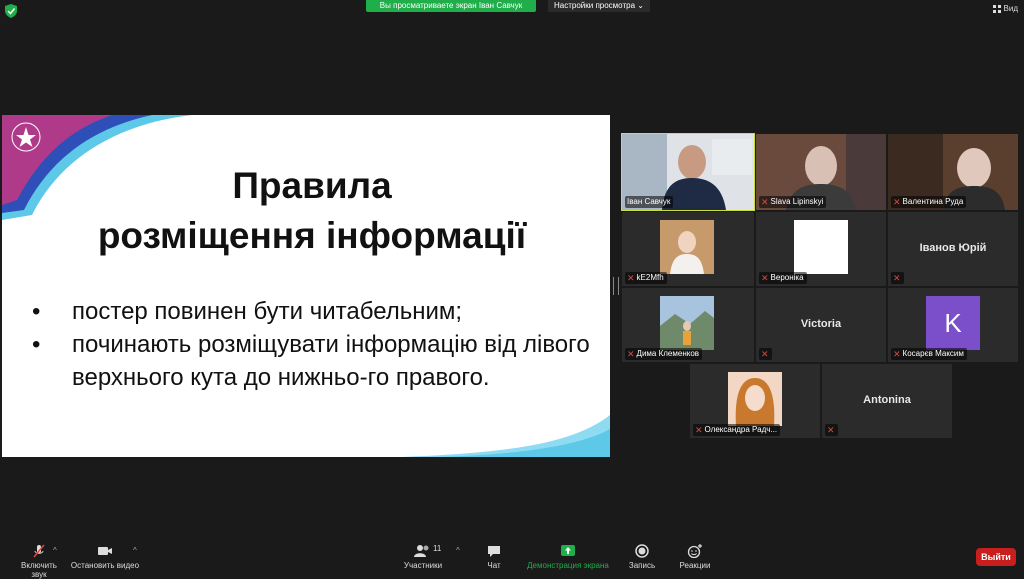  What do you see at coordinates (664, 354) in the screenshot?
I see `participant-name: ✕ Дима Клеменков` at bounding box center [664, 354].